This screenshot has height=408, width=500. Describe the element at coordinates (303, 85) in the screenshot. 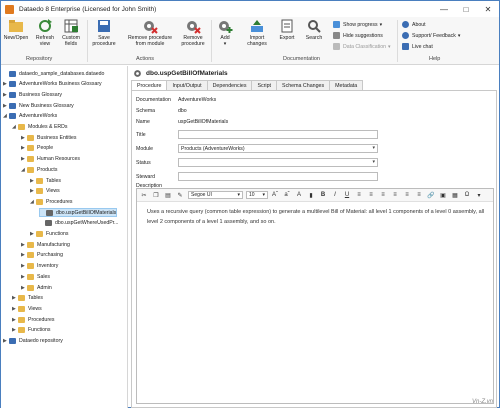

I see `tab-schema-changes: Schema Changes` at that location.